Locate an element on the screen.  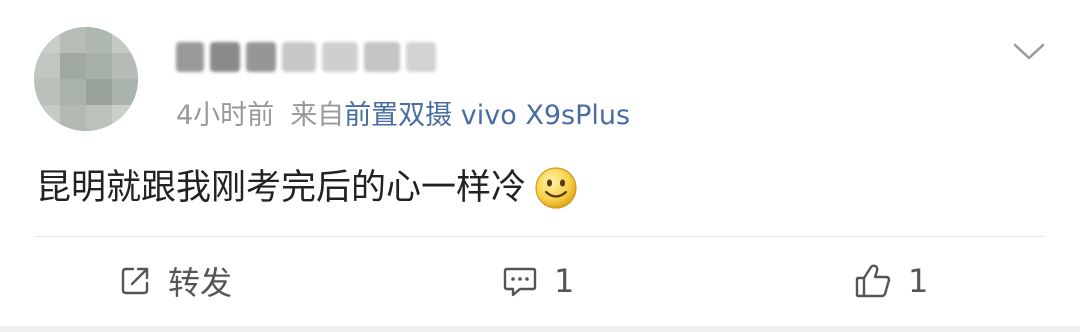
share-icon is located at coordinates (135, 281).